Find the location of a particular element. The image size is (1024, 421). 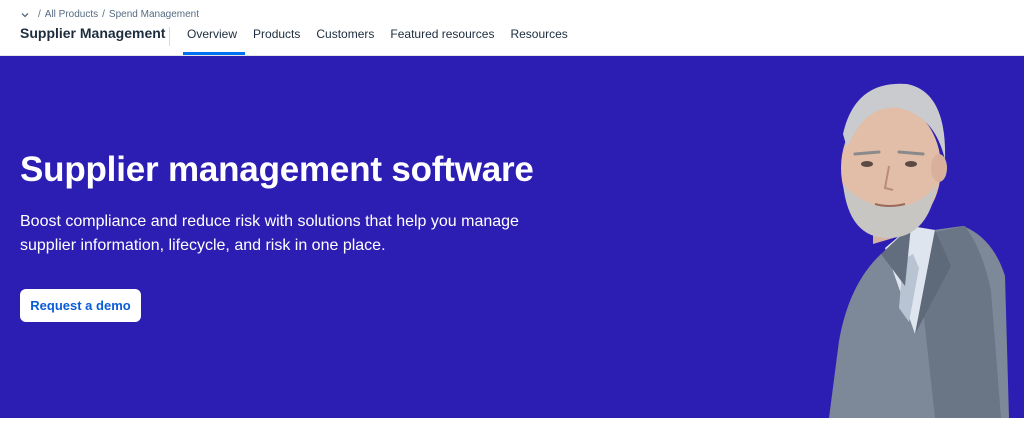

tab-overview: Overview is located at coordinates (214, 37).